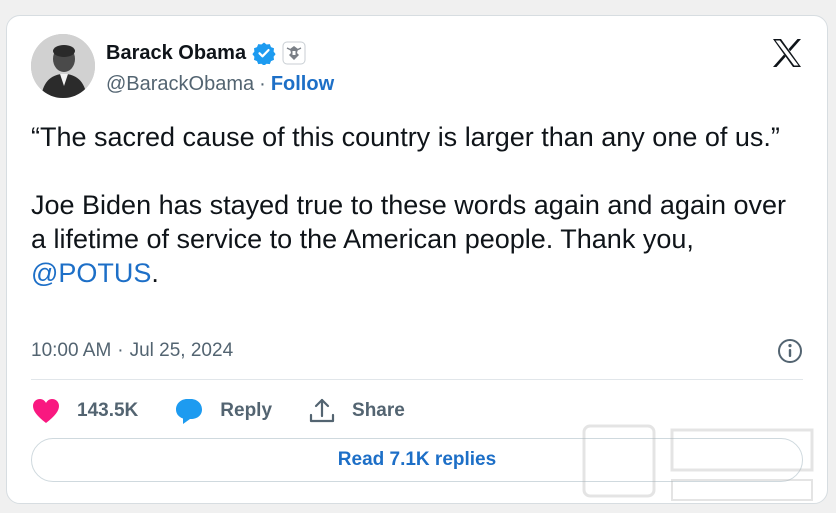  Describe the element at coordinates (189, 411) in the screenshot. I see `reply-bubble-icon` at that location.